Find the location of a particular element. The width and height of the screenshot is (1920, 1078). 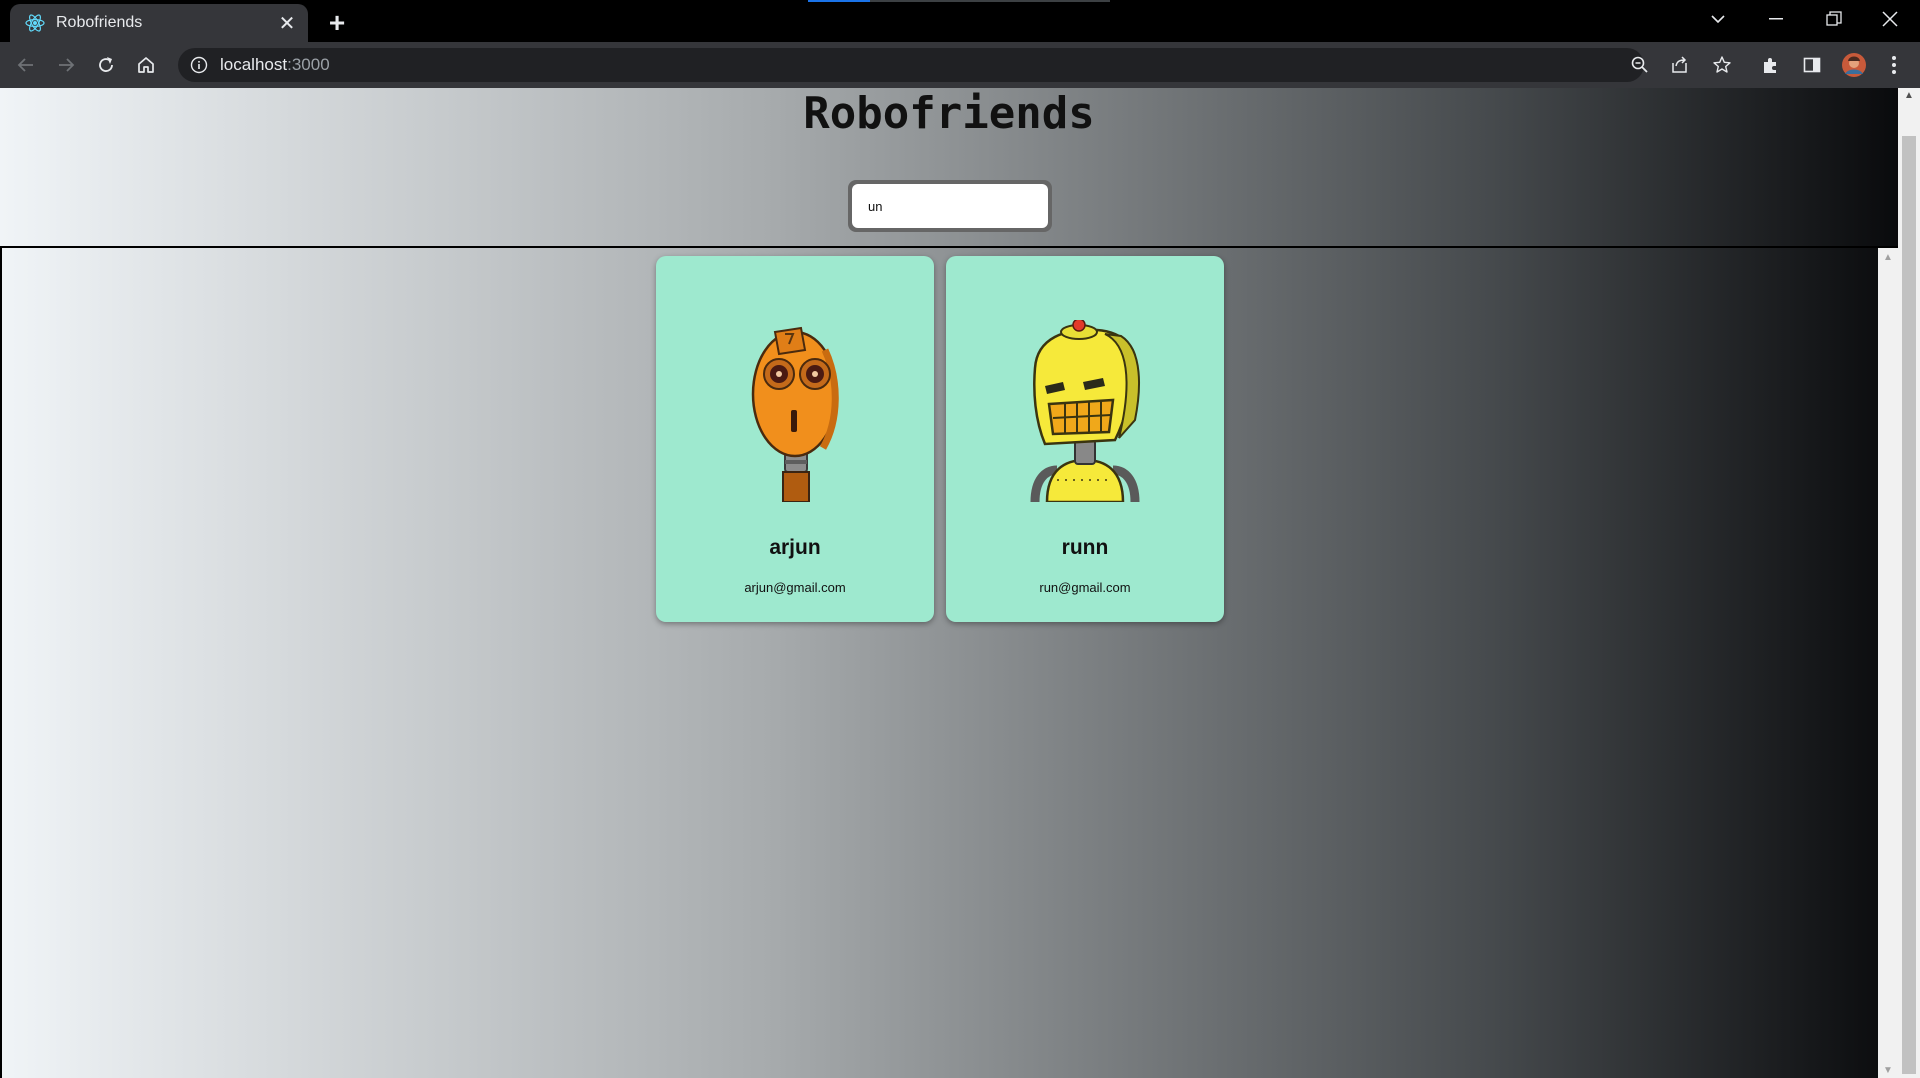

tab-strip: Robofriends ✕ + is located at coordinates (960, 21).